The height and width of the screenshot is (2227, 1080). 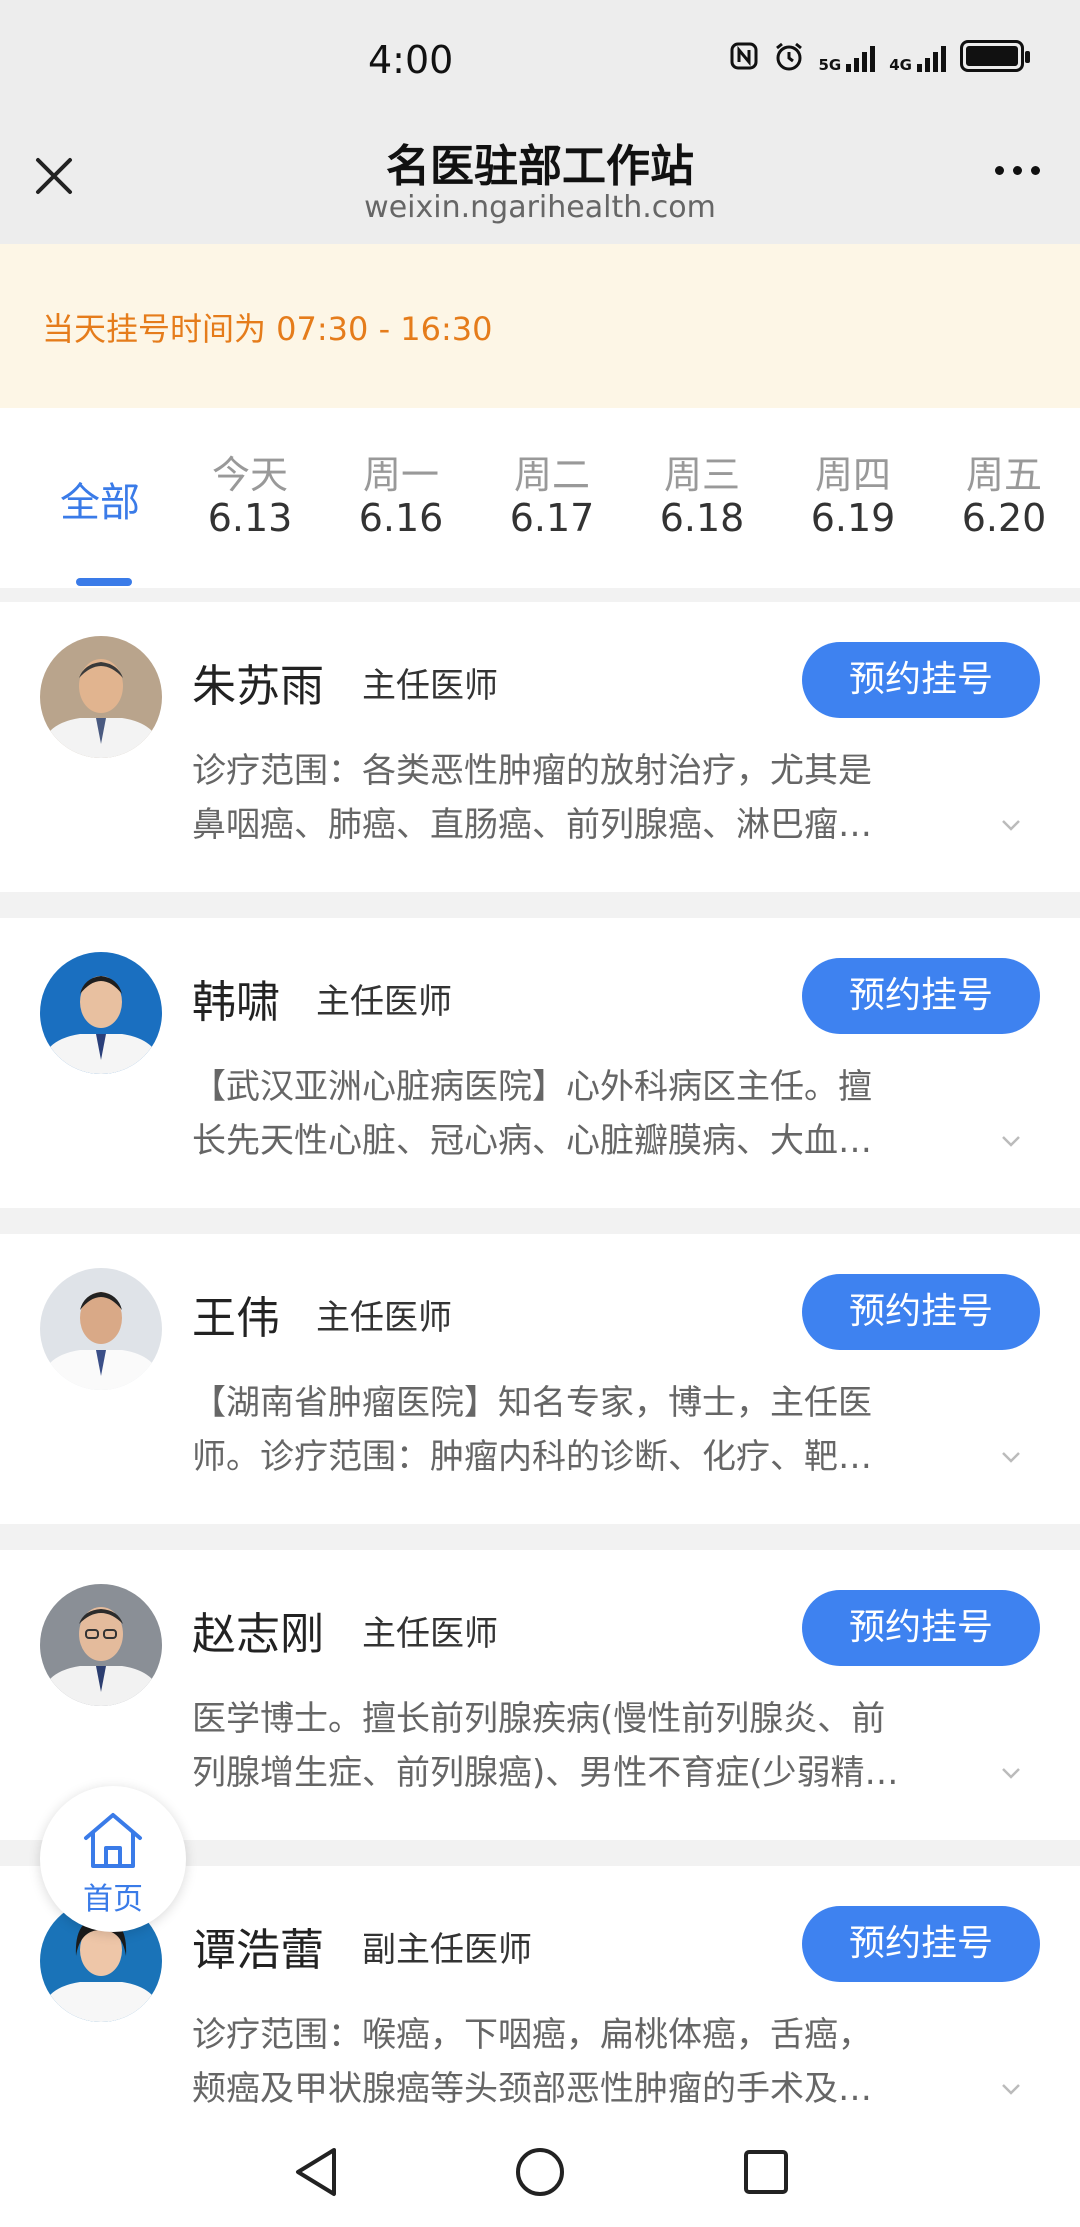 I want to click on doctor-name: 王伟, so click(x=236, y=1318).